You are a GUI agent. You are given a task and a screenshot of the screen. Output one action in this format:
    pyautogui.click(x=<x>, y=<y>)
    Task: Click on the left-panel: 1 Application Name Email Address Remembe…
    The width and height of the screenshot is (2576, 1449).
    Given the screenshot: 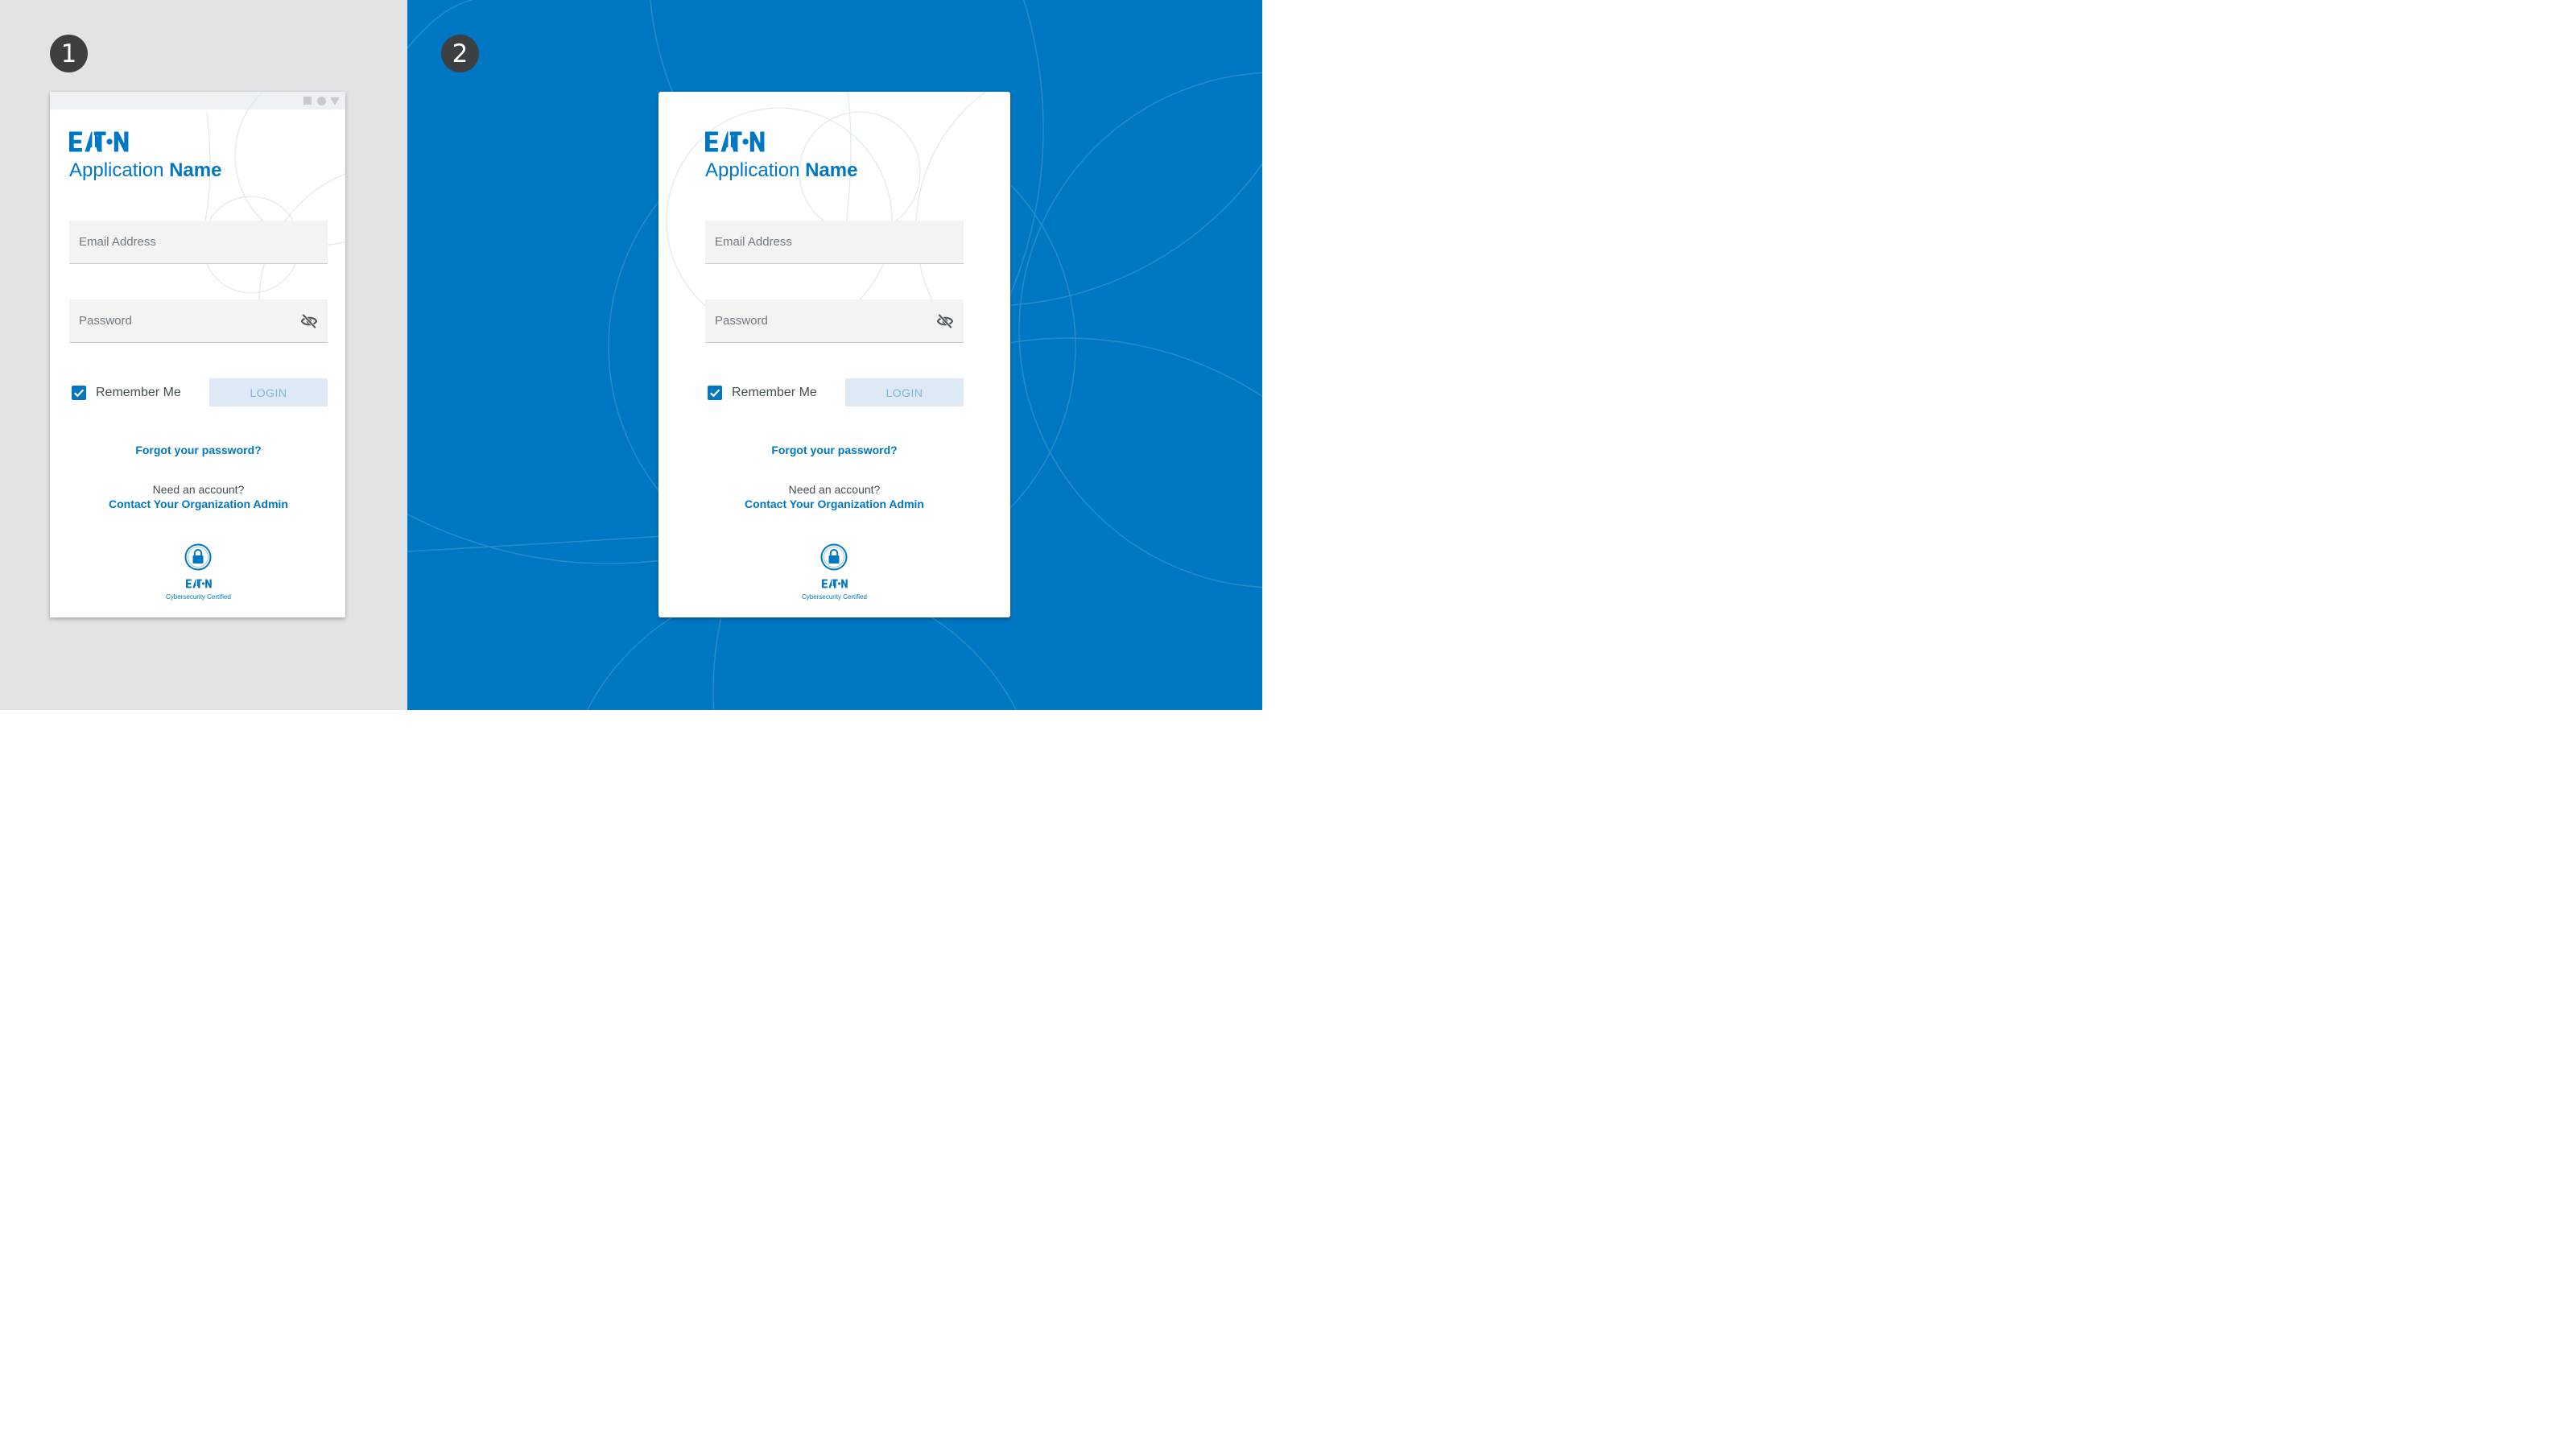 What is the action you would take?
    pyautogui.click(x=203, y=355)
    